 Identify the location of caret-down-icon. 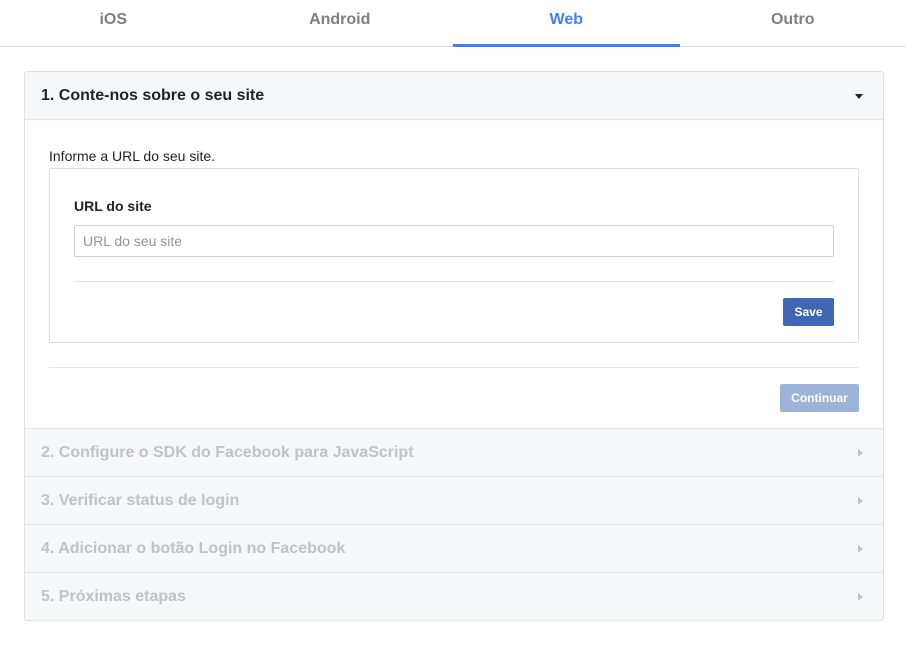
(859, 96).